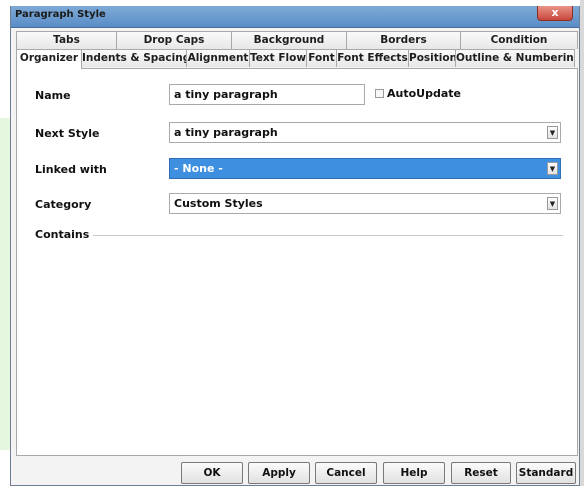 The height and width of the screenshot is (486, 584). I want to click on name-label: Name, so click(53, 95).